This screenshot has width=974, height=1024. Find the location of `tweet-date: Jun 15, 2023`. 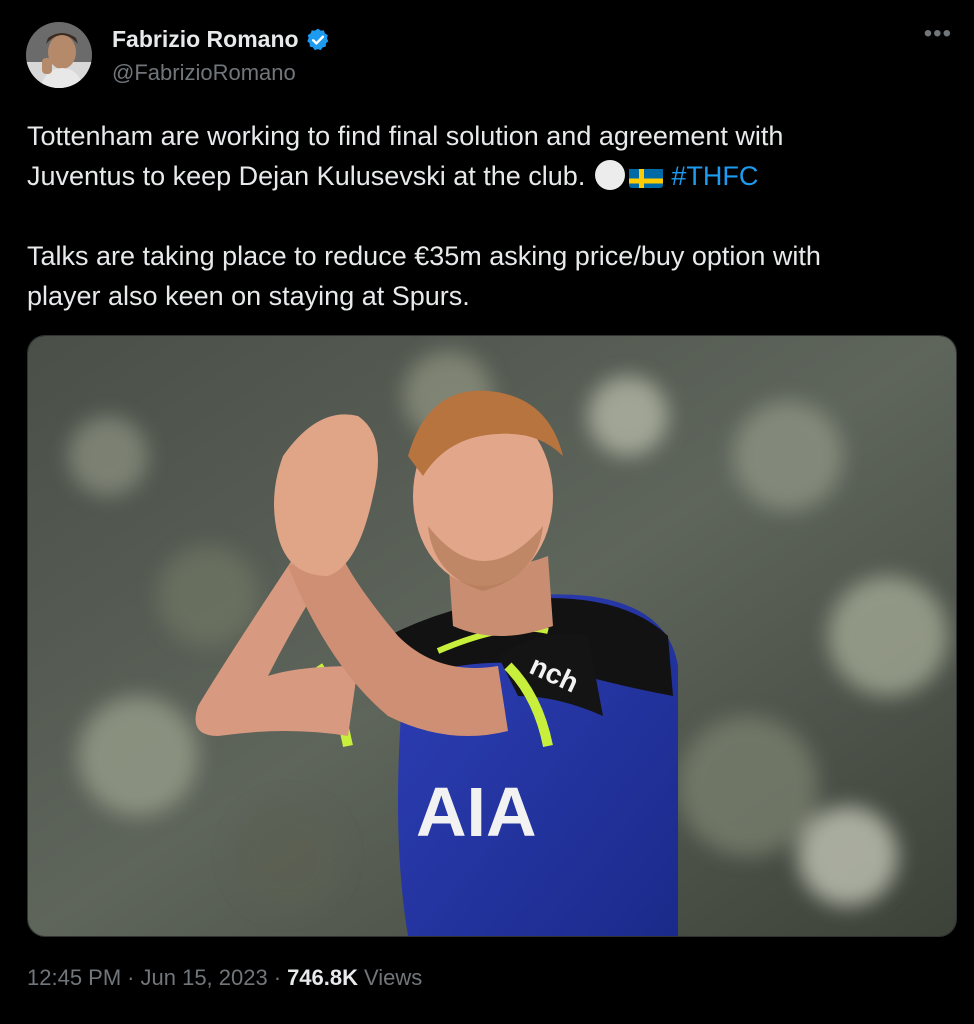

tweet-date: Jun 15, 2023 is located at coordinates (204, 978).